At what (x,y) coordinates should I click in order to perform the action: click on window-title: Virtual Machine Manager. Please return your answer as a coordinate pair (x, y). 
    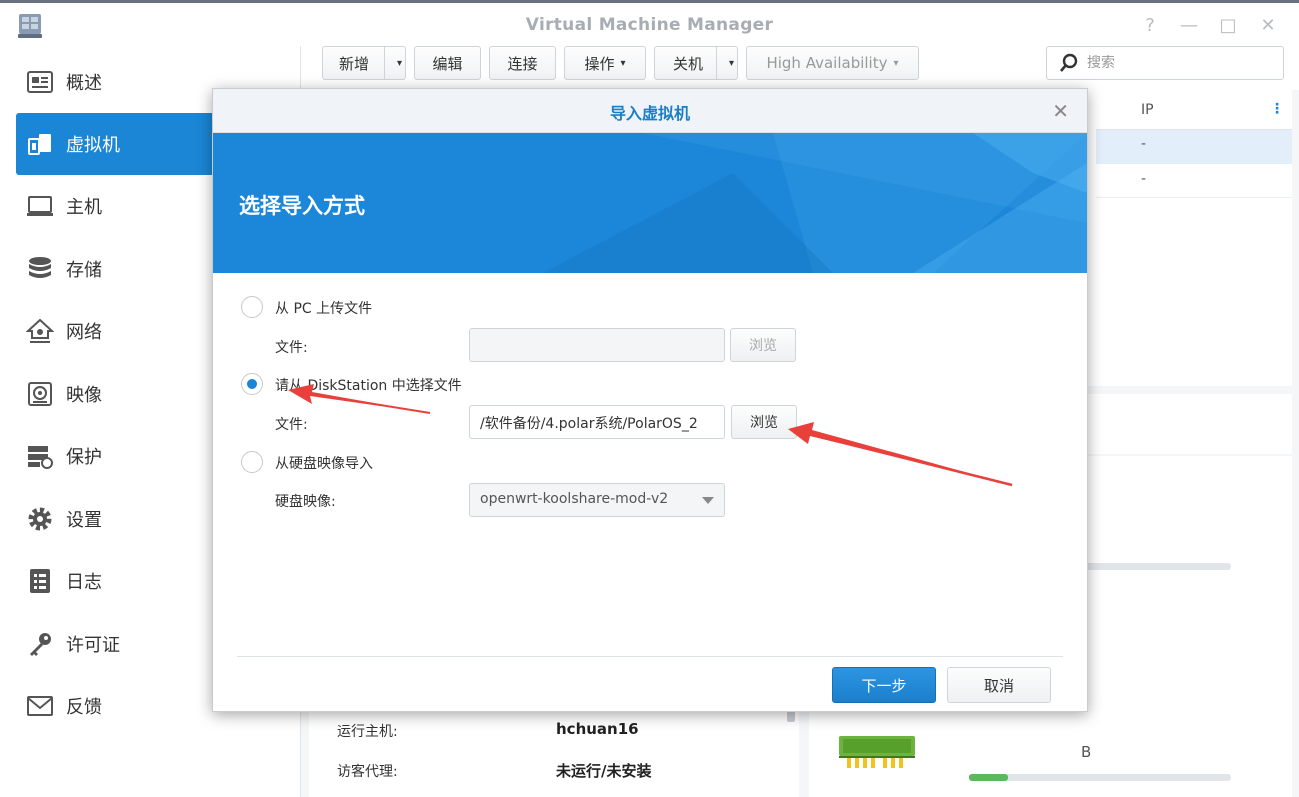
    Looking at the image, I should click on (649, 25).